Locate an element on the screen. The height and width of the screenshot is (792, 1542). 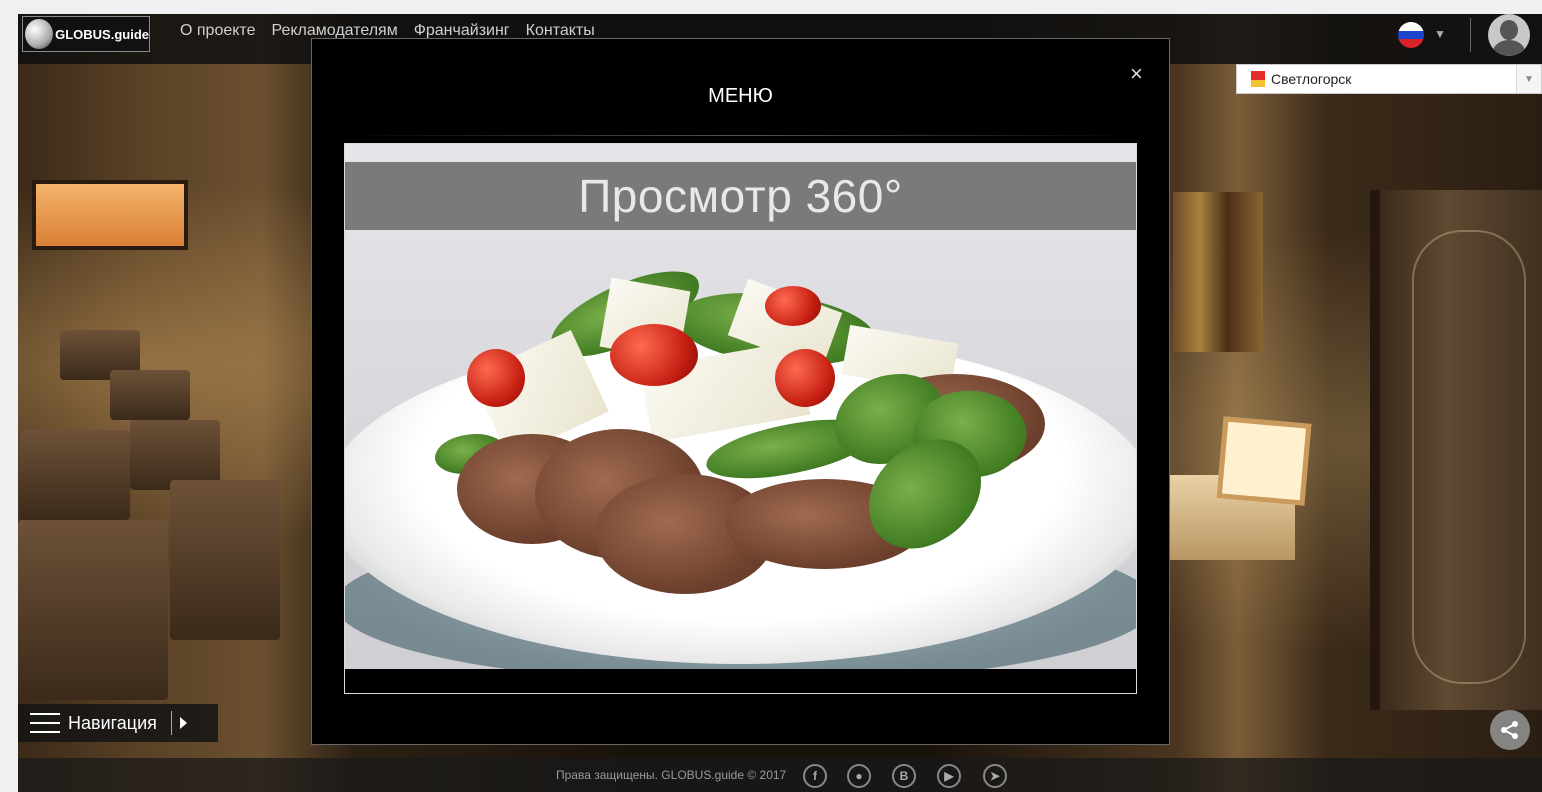
logo-text: GLOBUS.guide is located at coordinates (102, 34).